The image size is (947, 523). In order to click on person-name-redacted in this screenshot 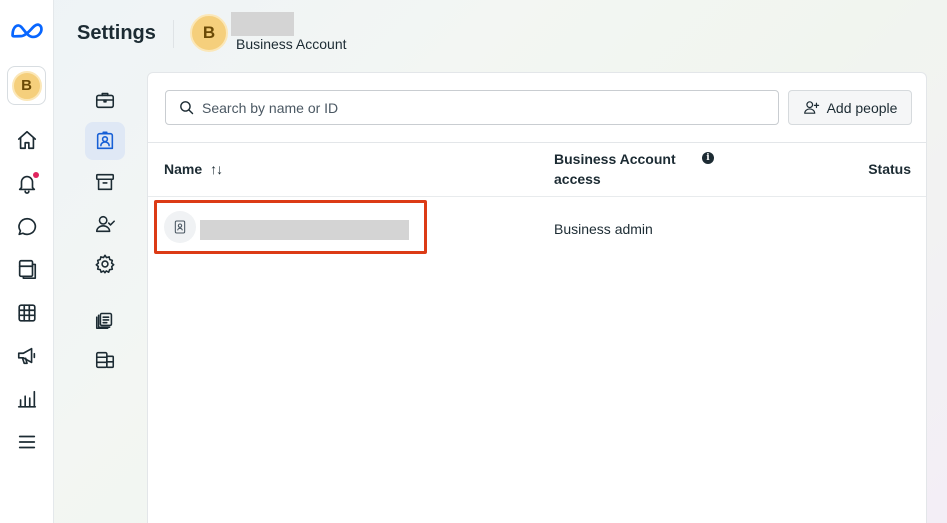, I will do `click(304, 230)`.